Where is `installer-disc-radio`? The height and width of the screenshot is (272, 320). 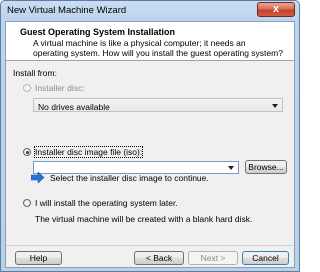
installer-disc-radio is located at coordinates (27, 88).